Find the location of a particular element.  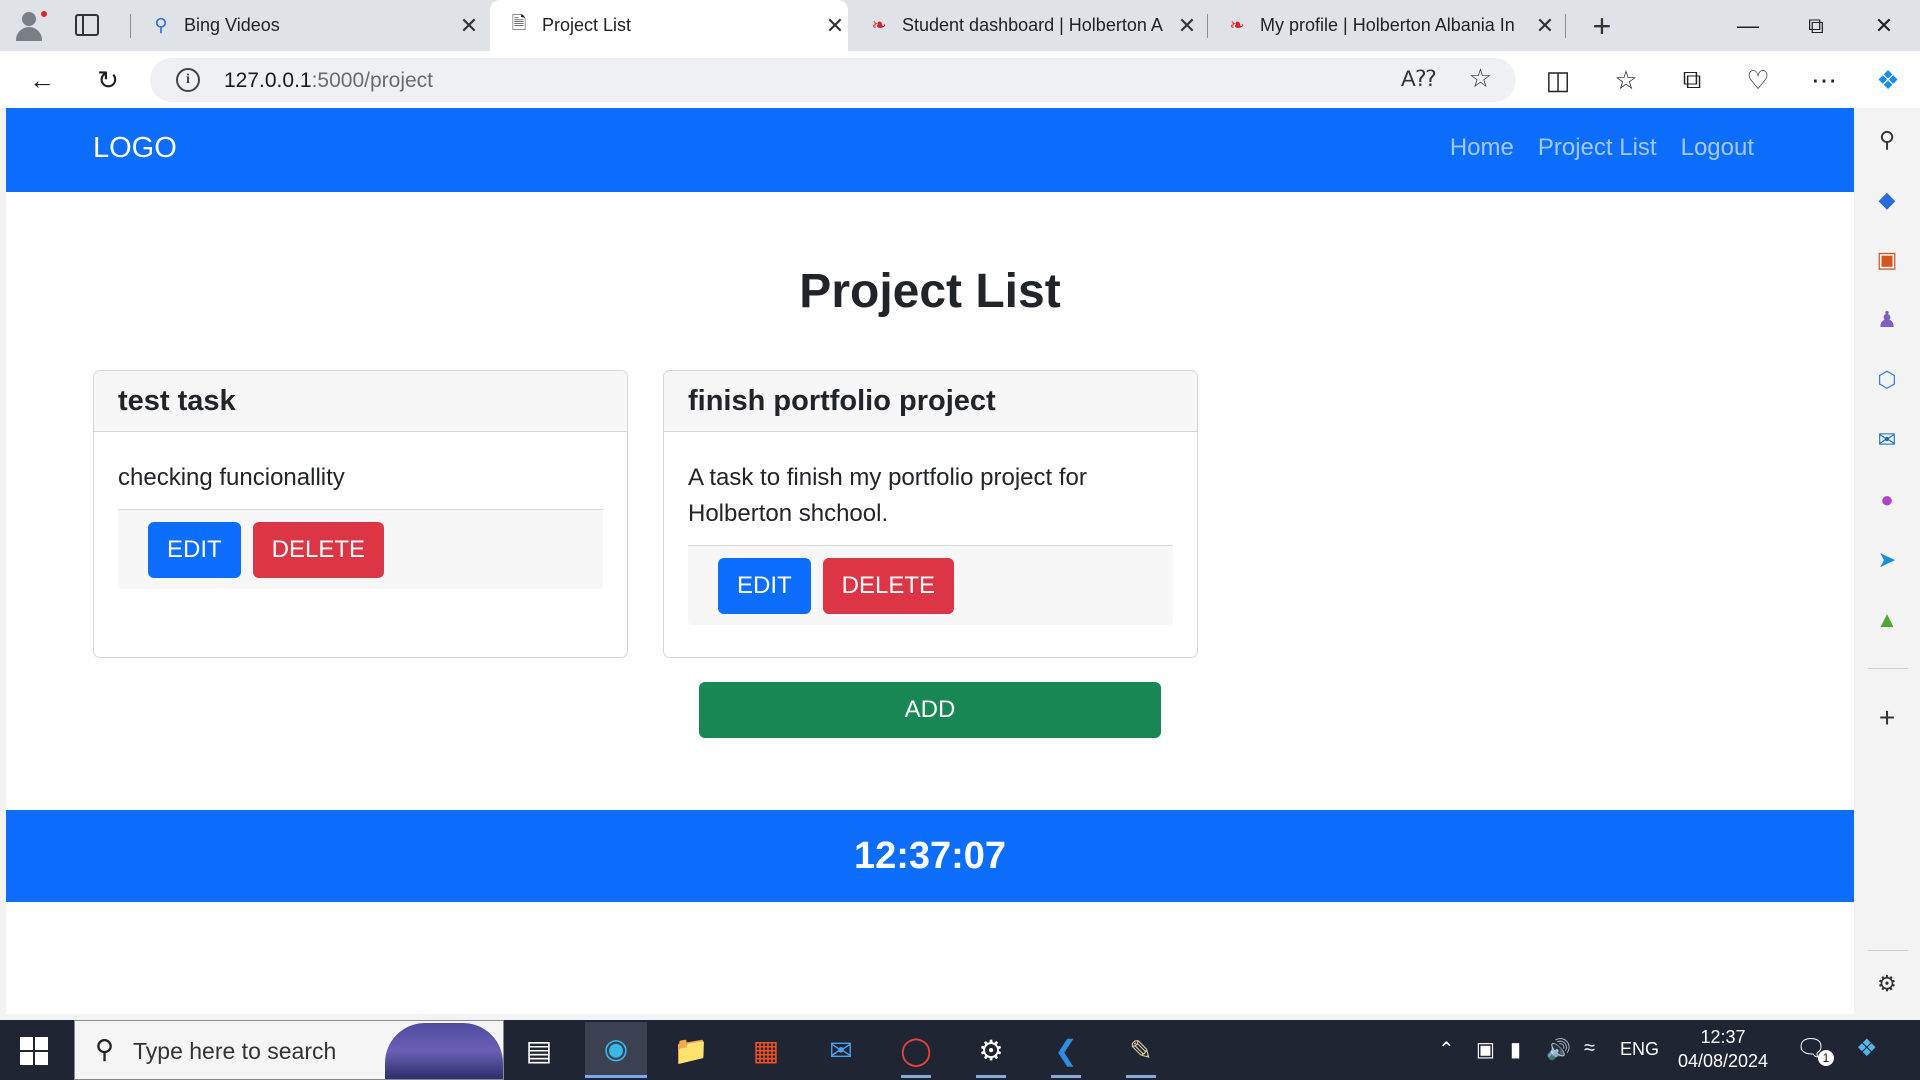

nav-link-logout: Logout is located at coordinates (1717, 148).